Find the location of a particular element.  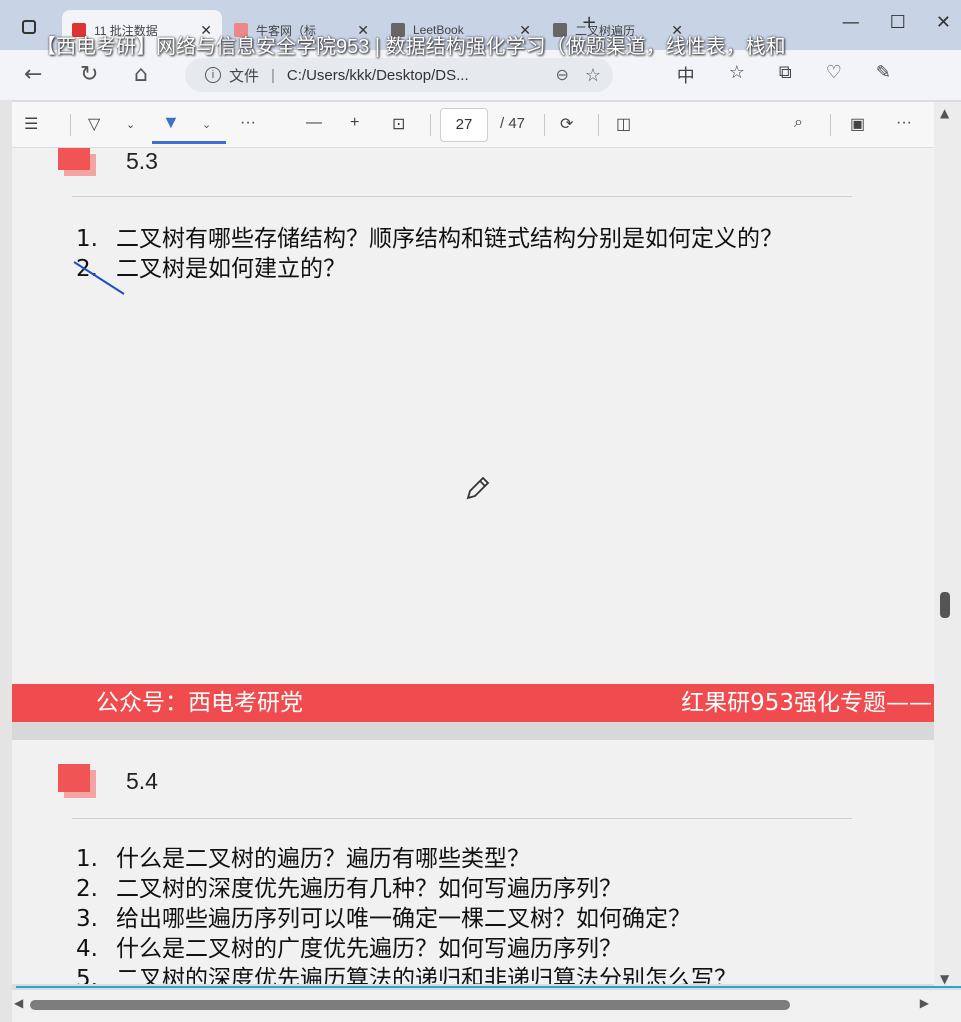

list-item: 3. 给出哪些遍历序列可以唯一确定一棵二叉树？如何确定？ is located at coordinates (383, 919).